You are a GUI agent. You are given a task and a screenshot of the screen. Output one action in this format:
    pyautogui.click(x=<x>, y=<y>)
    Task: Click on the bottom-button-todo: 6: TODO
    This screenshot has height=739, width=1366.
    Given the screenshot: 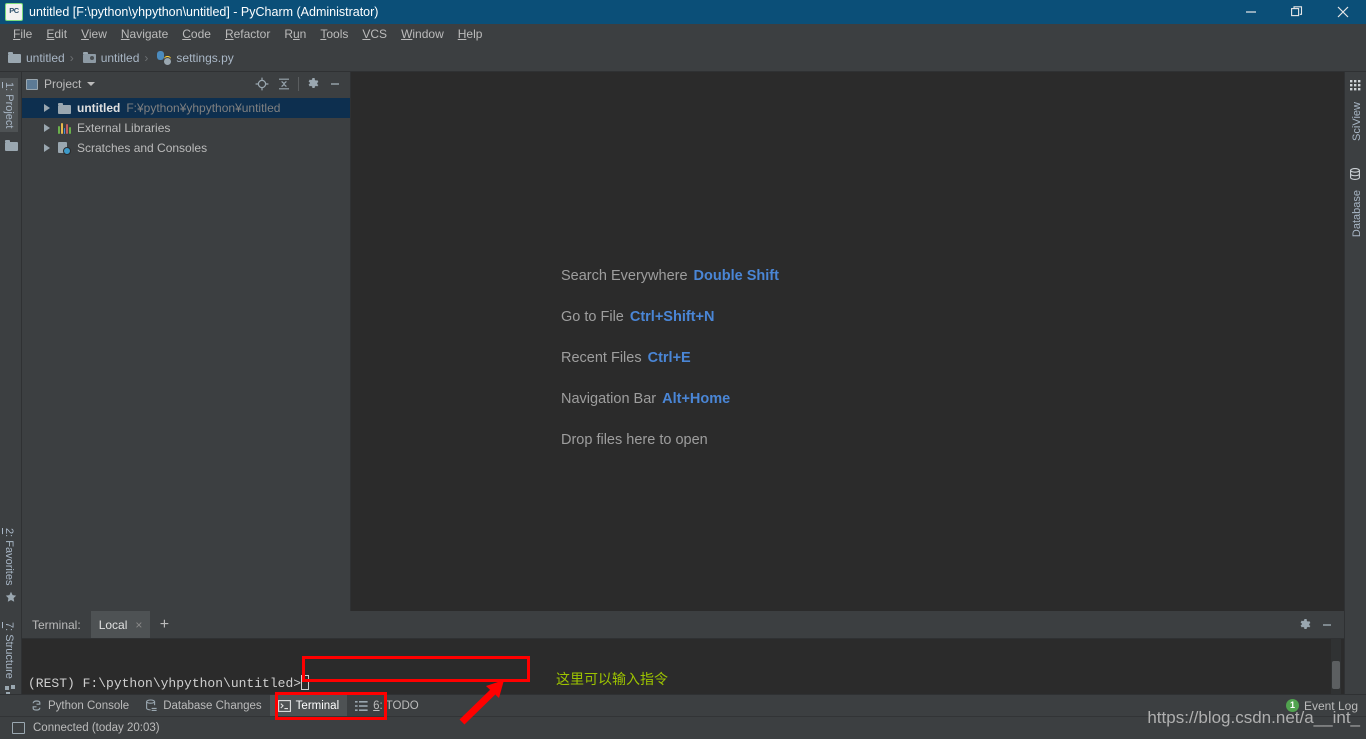 What is the action you would take?
    pyautogui.click(x=387, y=706)
    